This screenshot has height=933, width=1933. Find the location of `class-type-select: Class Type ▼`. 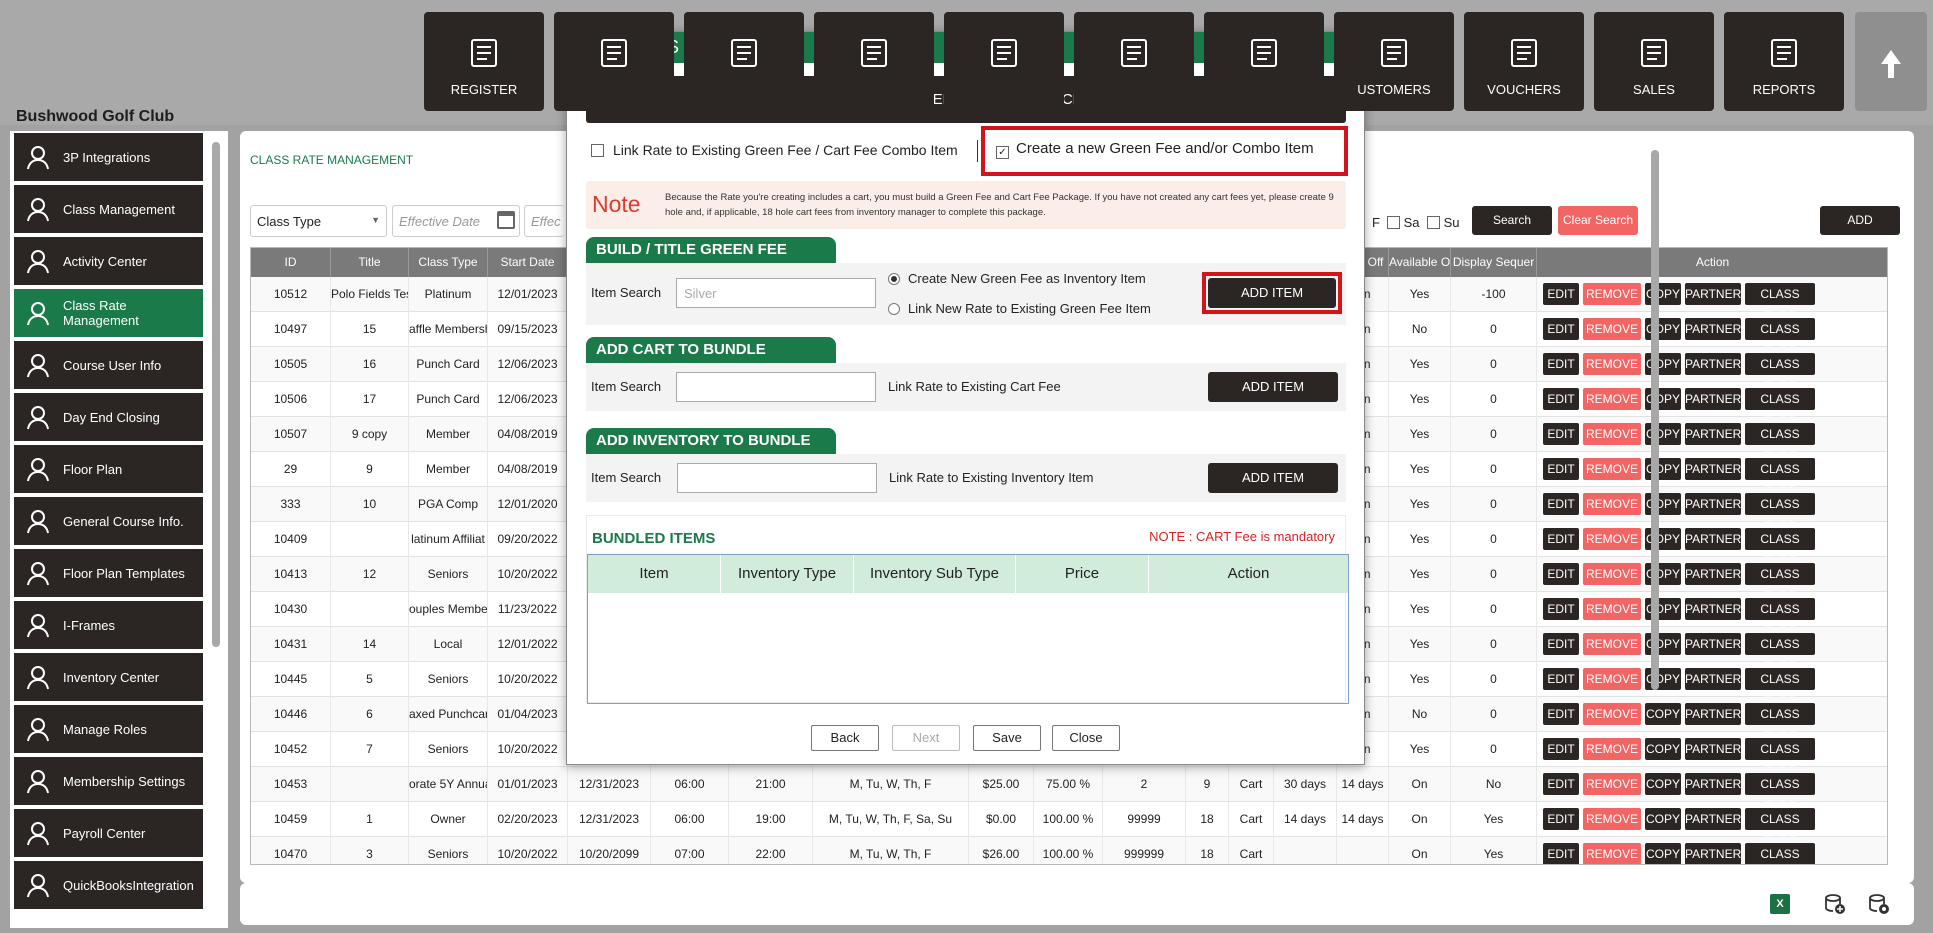

class-type-select: Class Type ▼ is located at coordinates (318, 221).